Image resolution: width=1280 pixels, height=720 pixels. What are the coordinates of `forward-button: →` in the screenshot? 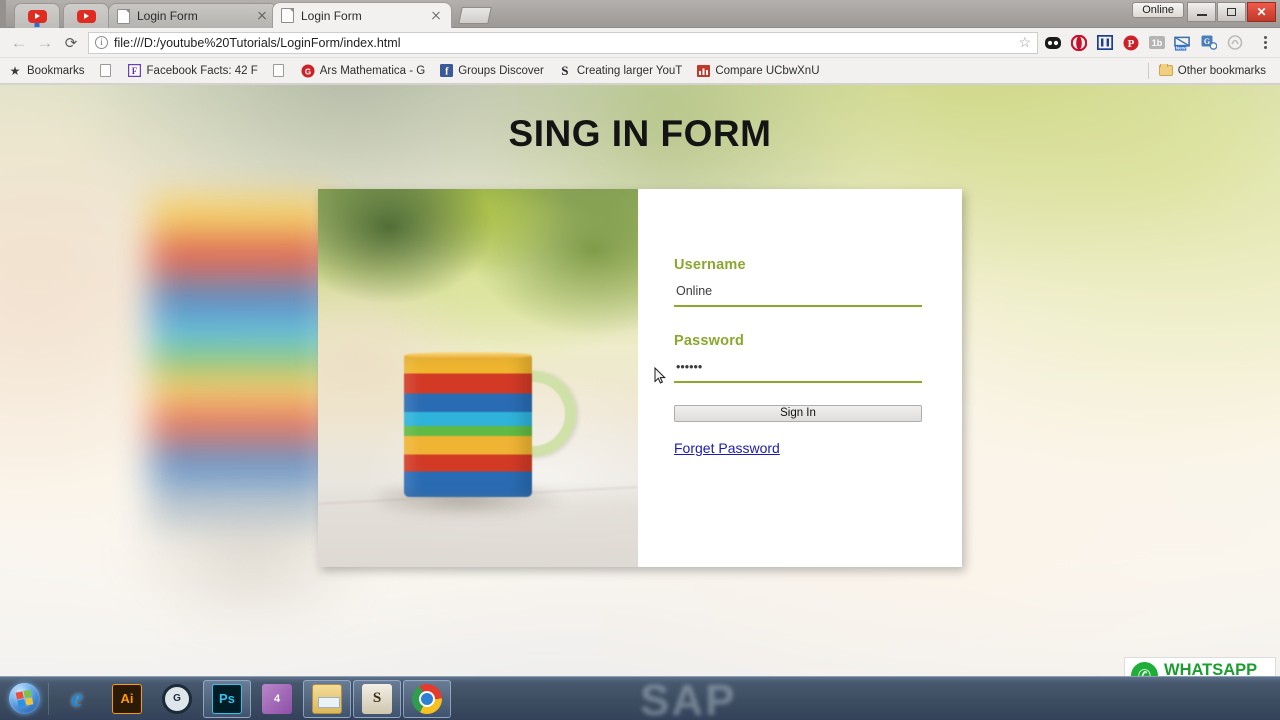 It's located at (45, 43).